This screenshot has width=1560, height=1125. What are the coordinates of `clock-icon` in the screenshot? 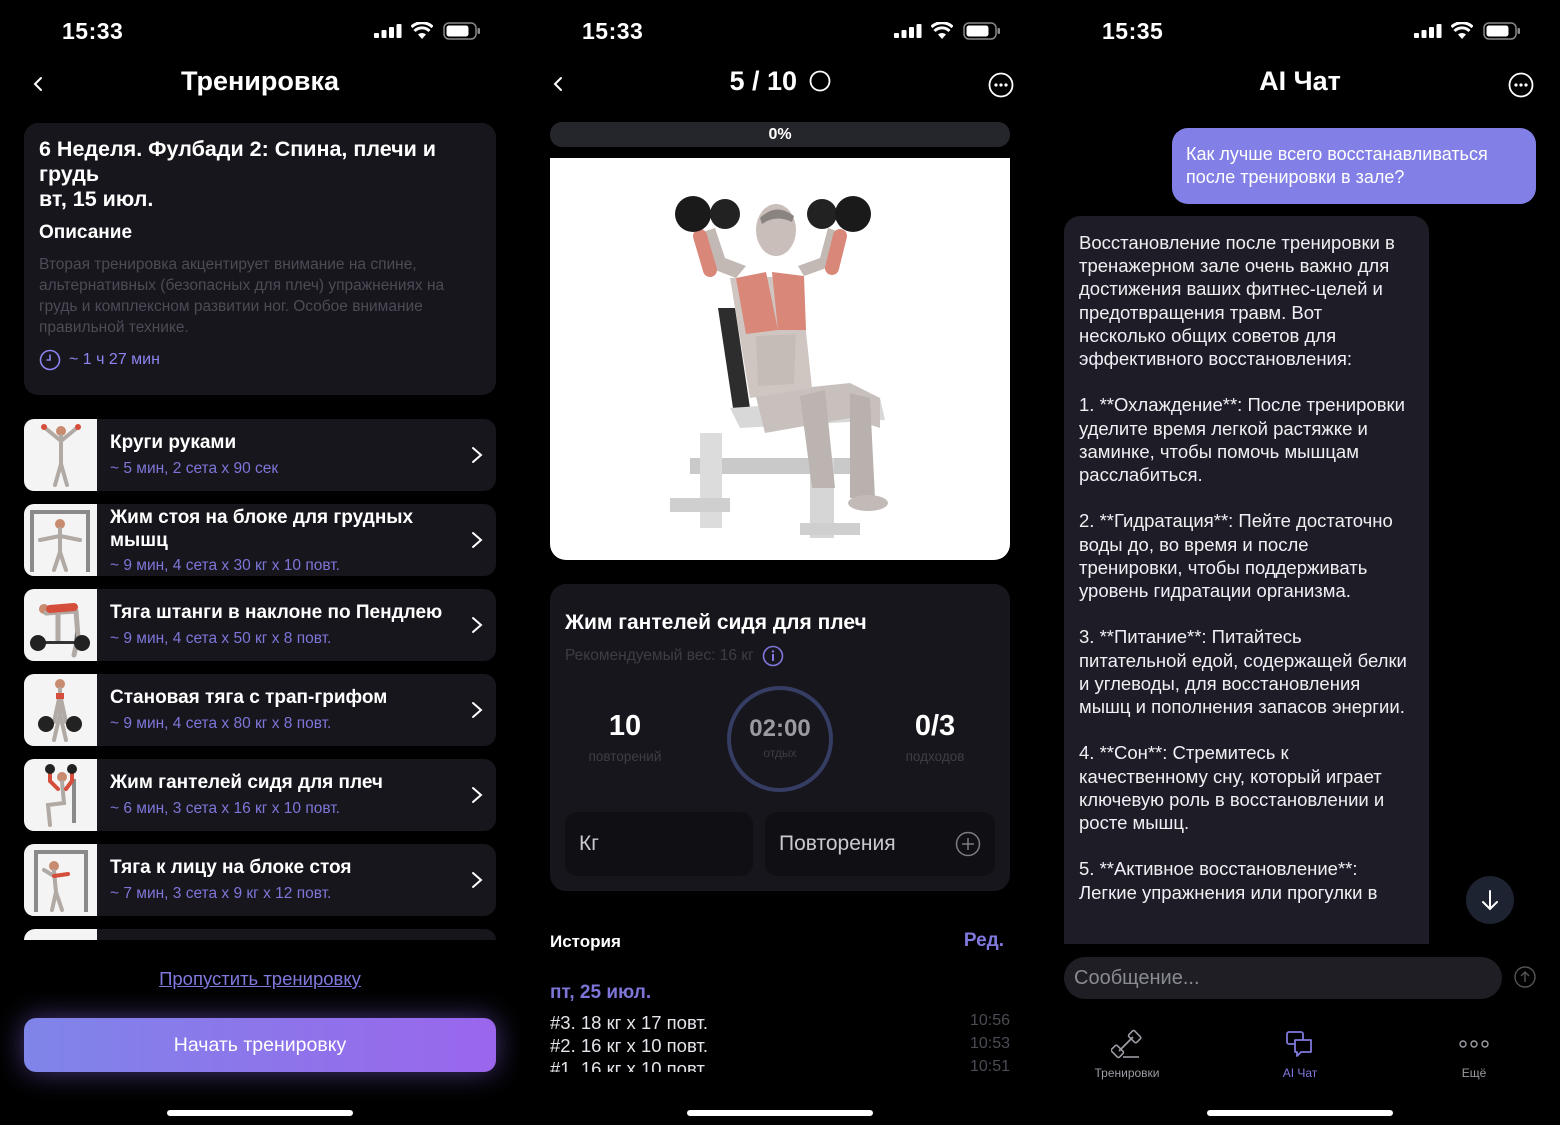 It's located at (50, 360).